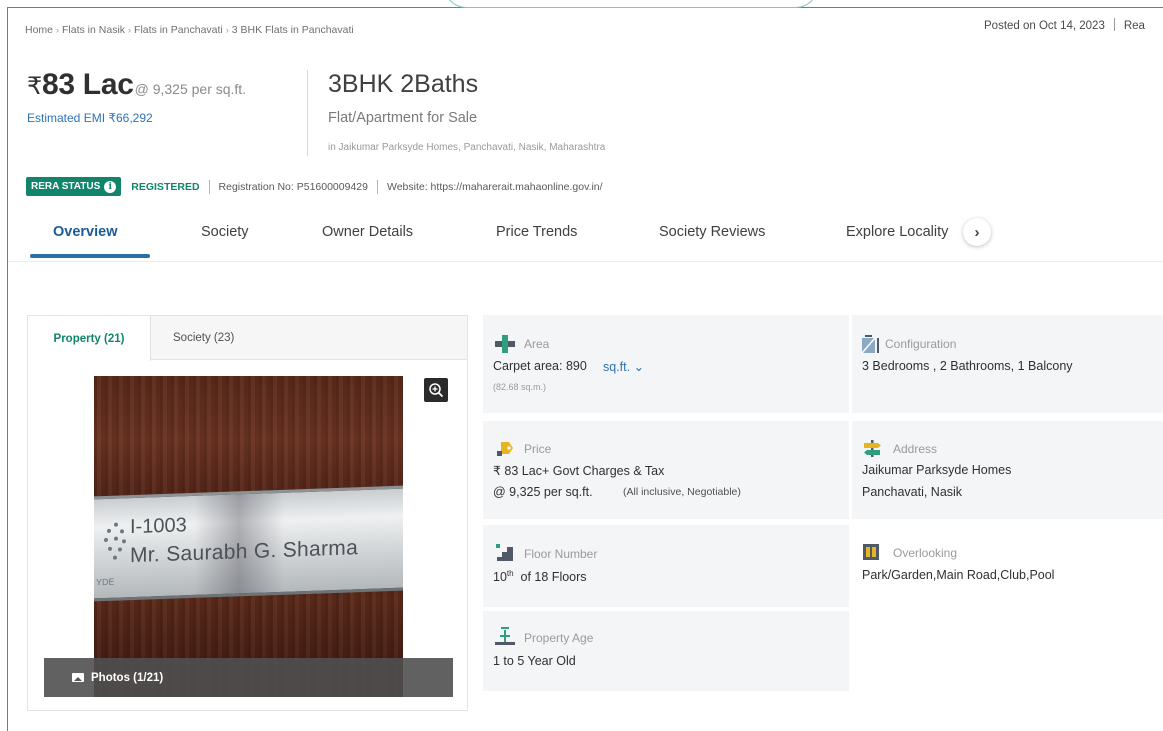 This screenshot has width=1163, height=731. I want to click on address-line1: Jaikumar Parksyde Homes, so click(937, 470).